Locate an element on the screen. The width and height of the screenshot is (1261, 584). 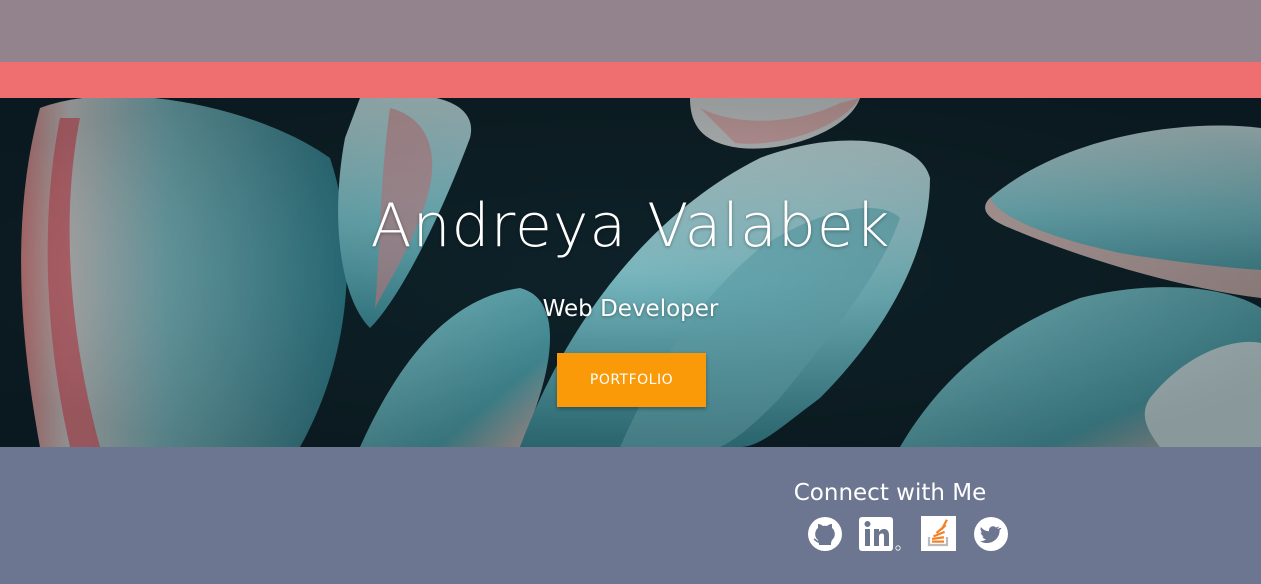
stackoverflow-link is located at coordinates (939, 534).